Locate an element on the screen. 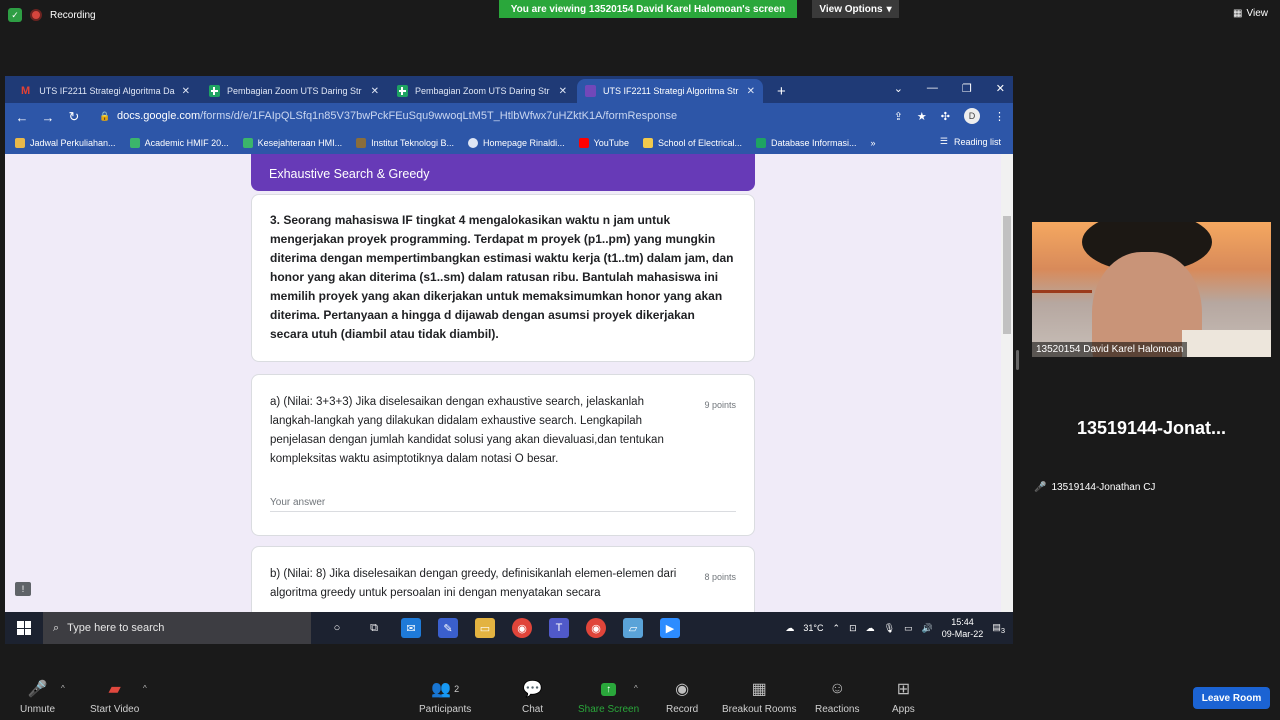  view-button: ▦ View is located at coordinates (1250, 13).